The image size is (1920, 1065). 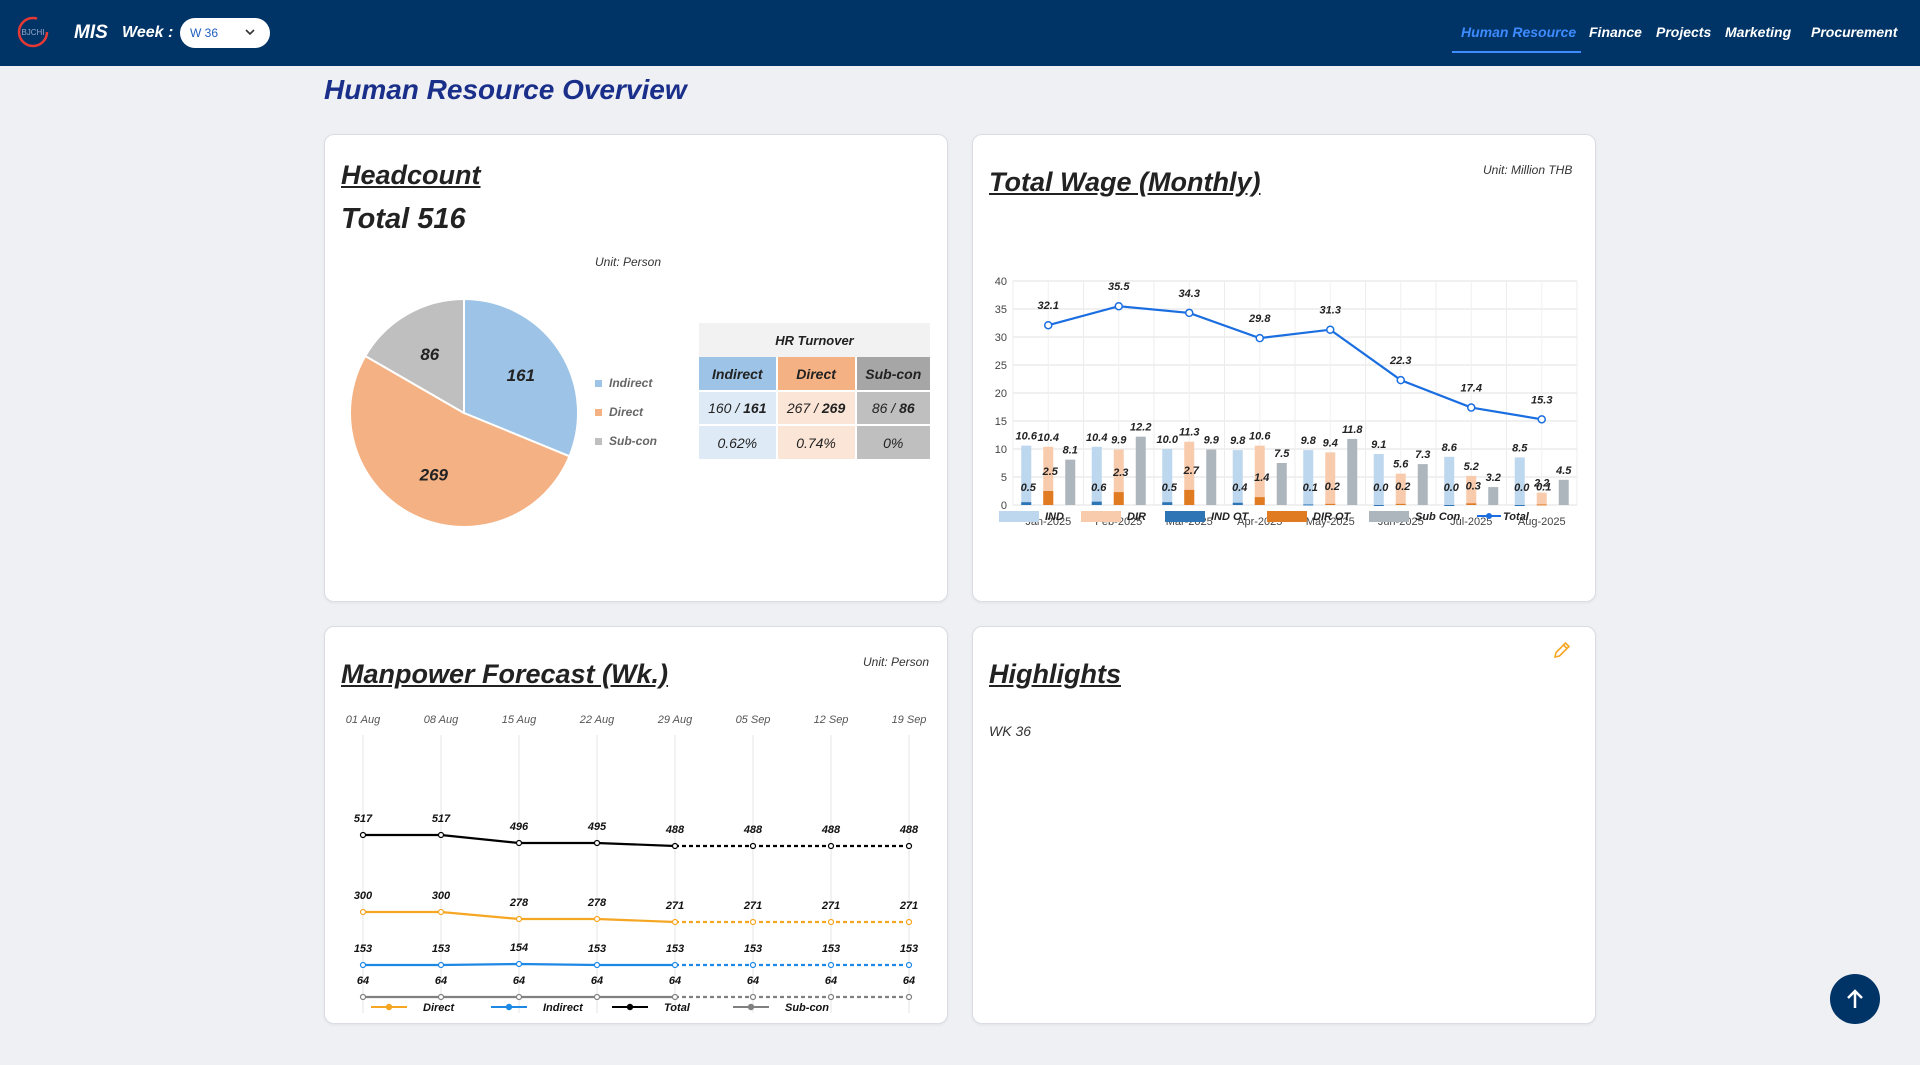 I want to click on wage-y-tick: 10, so click(x=1001, y=450).